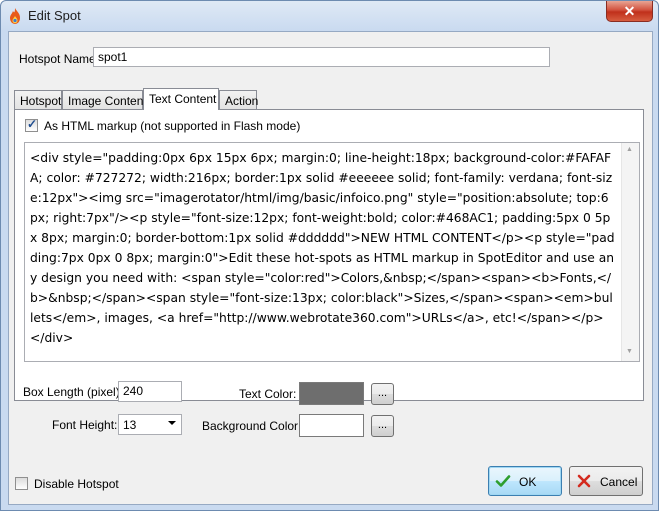 This screenshot has height=511, width=659. Describe the element at coordinates (331, 425) in the screenshot. I see `background-color-swatch` at that location.